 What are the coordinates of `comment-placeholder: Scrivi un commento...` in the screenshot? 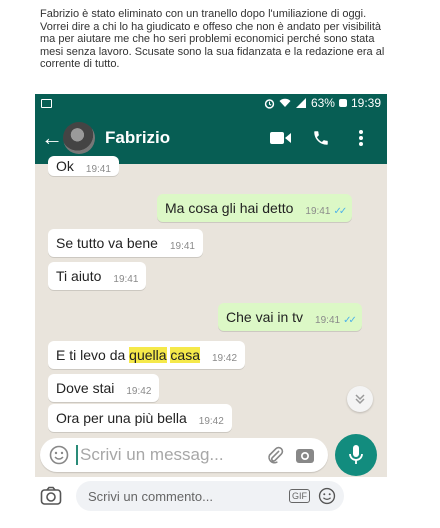 It's located at (150, 496).